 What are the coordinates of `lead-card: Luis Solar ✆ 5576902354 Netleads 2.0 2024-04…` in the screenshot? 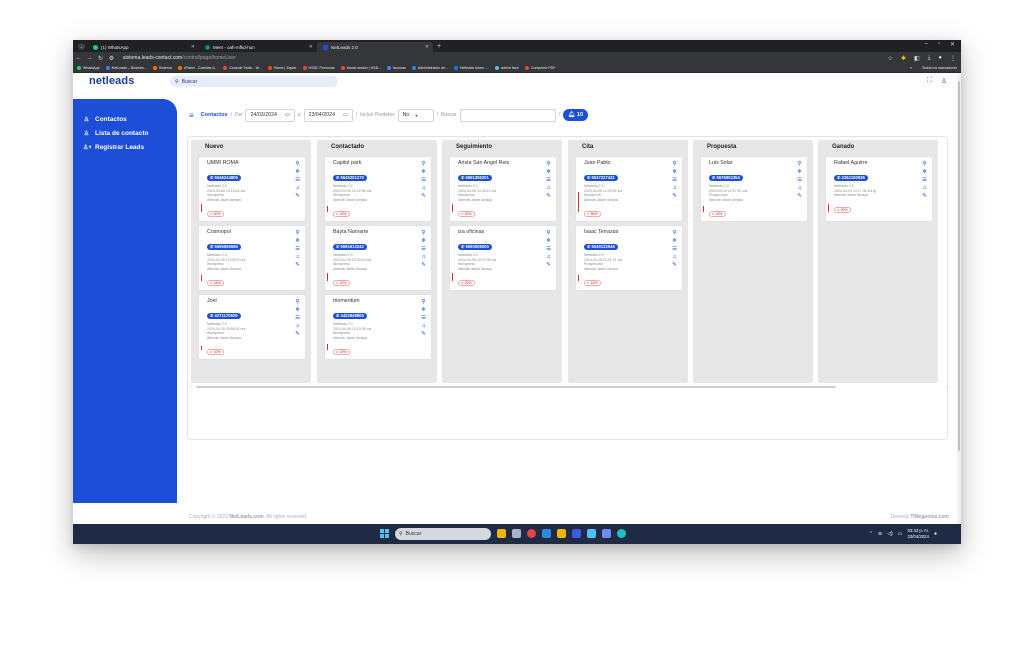 It's located at (754, 189).